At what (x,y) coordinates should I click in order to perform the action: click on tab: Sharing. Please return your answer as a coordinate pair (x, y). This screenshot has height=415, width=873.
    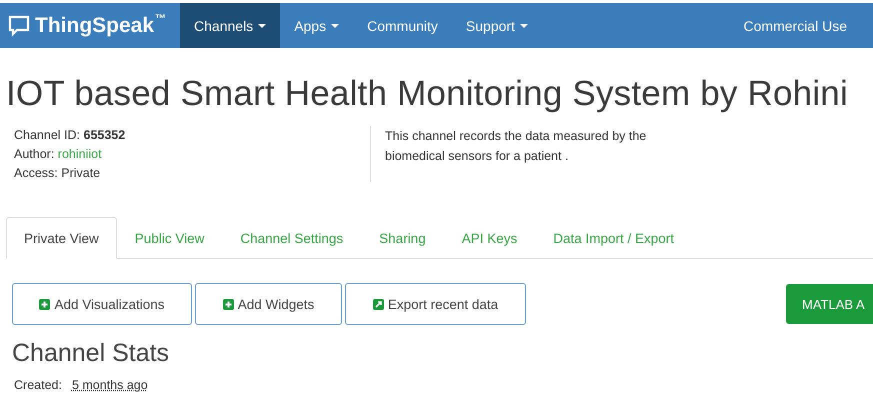
    Looking at the image, I should click on (402, 238).